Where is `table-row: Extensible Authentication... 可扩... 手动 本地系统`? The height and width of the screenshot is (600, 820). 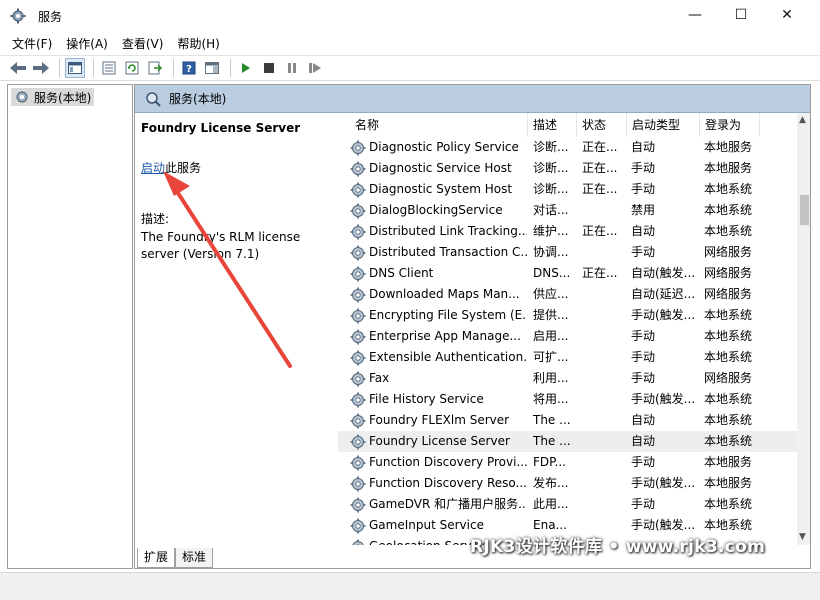
table-row: Extensible Authentication... 可扩... 手动 本地系统 is located at coordinates (568, 357).